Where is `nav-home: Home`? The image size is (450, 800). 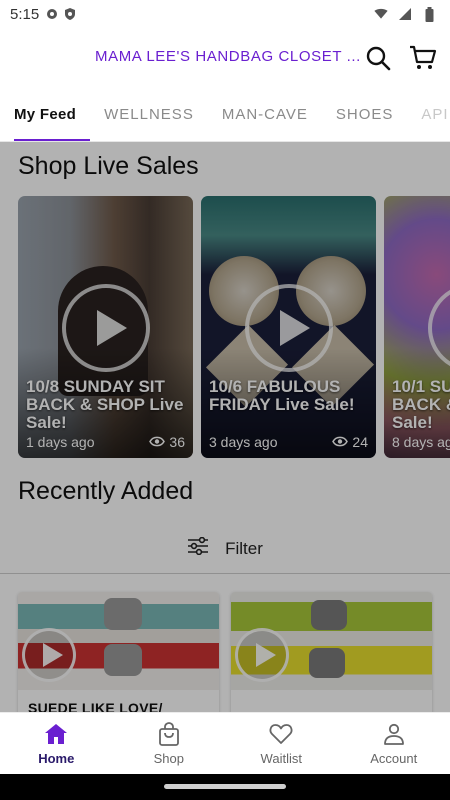 nav-home: Home is located at coordinates (56, 743).